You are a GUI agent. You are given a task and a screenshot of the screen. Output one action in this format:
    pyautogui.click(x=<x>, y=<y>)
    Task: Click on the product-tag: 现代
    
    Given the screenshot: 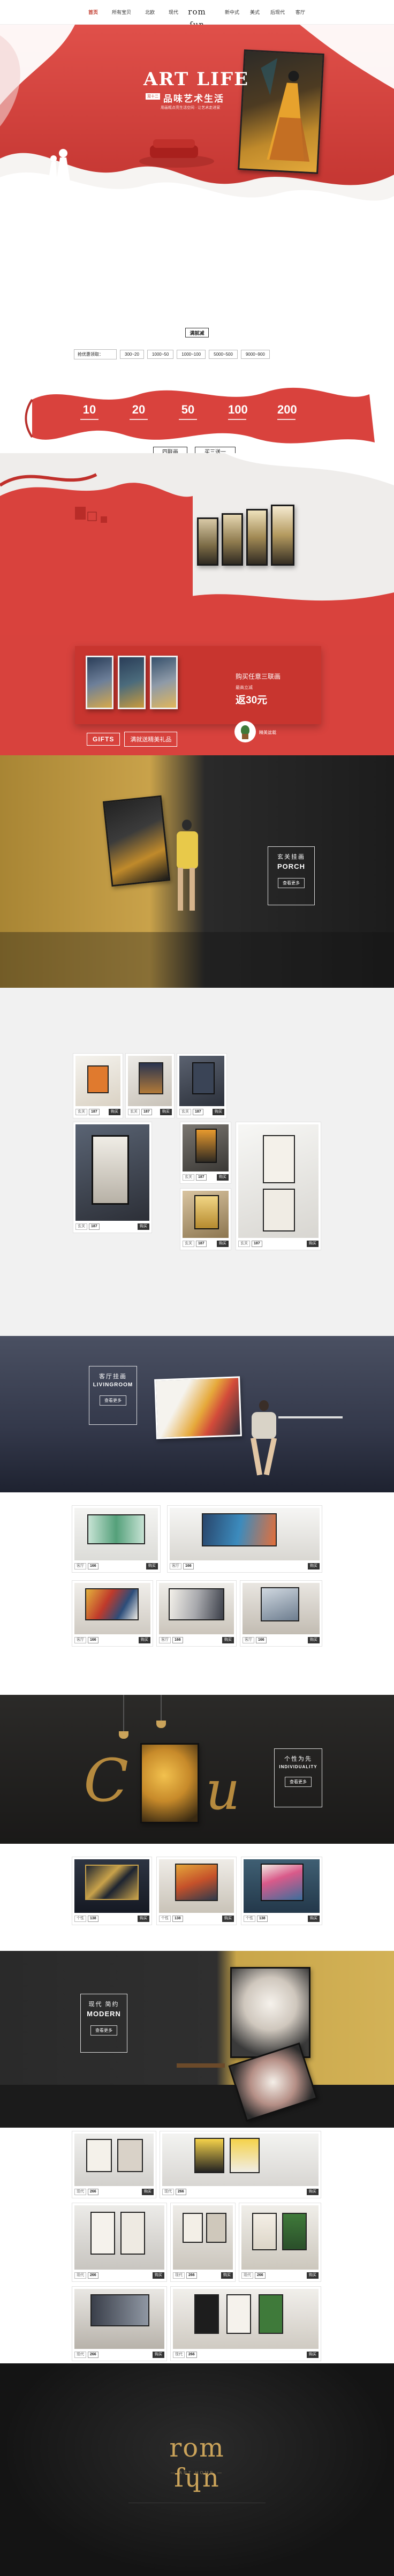 What is the action you would take?
    pyautogui.click(x=80, y=2275)
    